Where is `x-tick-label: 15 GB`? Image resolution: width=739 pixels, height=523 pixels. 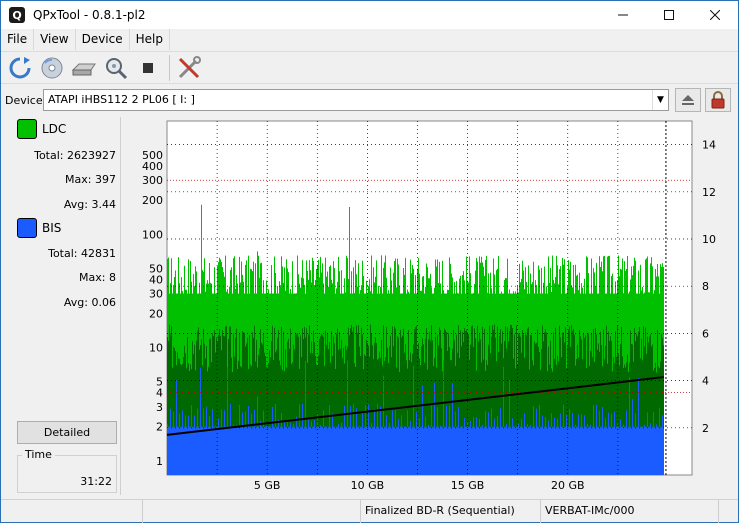
x-tick-label: 15 GB is located at coordinates (468, 485).